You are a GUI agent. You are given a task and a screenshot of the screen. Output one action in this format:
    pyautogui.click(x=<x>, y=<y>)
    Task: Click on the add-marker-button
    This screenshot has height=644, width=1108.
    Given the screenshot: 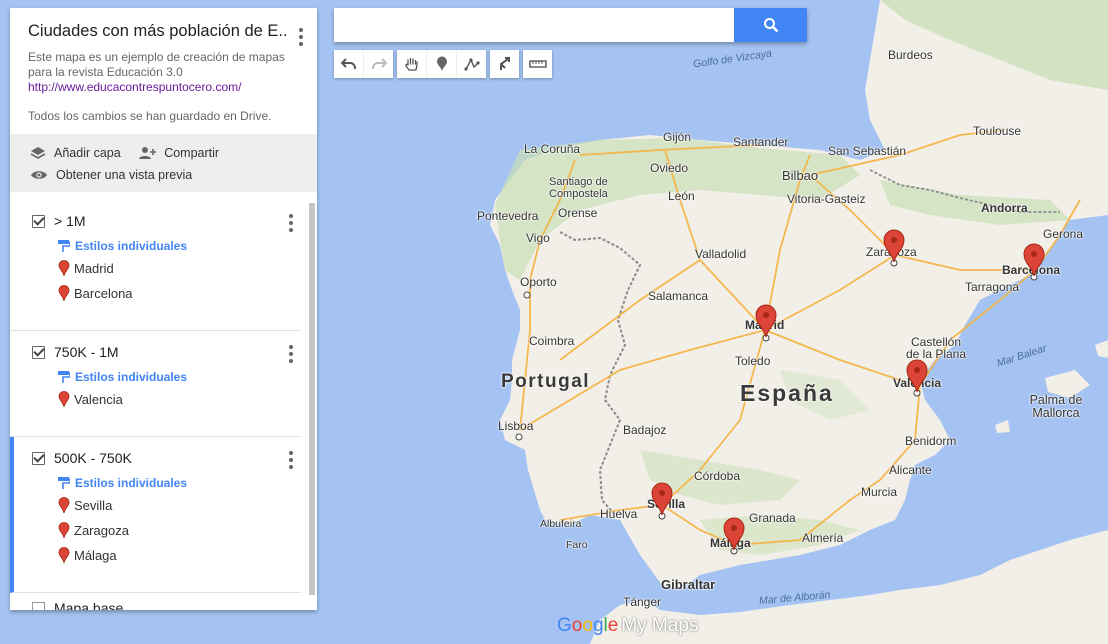 What is the action you would take?
    pyautogui.click(x=442, y=64)
    